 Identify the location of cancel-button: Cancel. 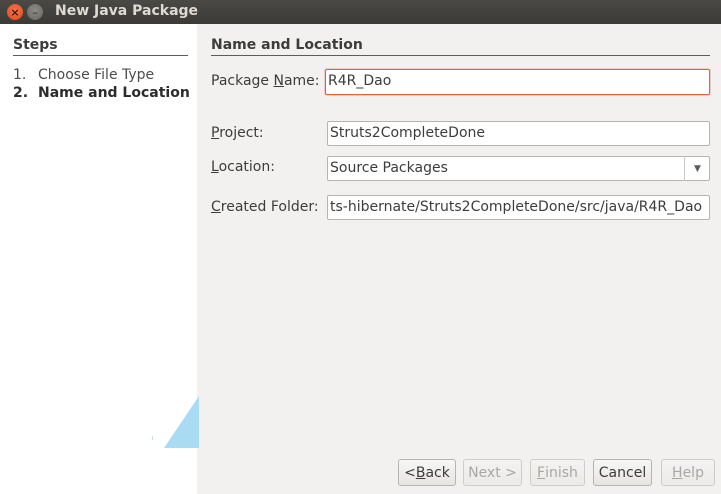
(622, 472).